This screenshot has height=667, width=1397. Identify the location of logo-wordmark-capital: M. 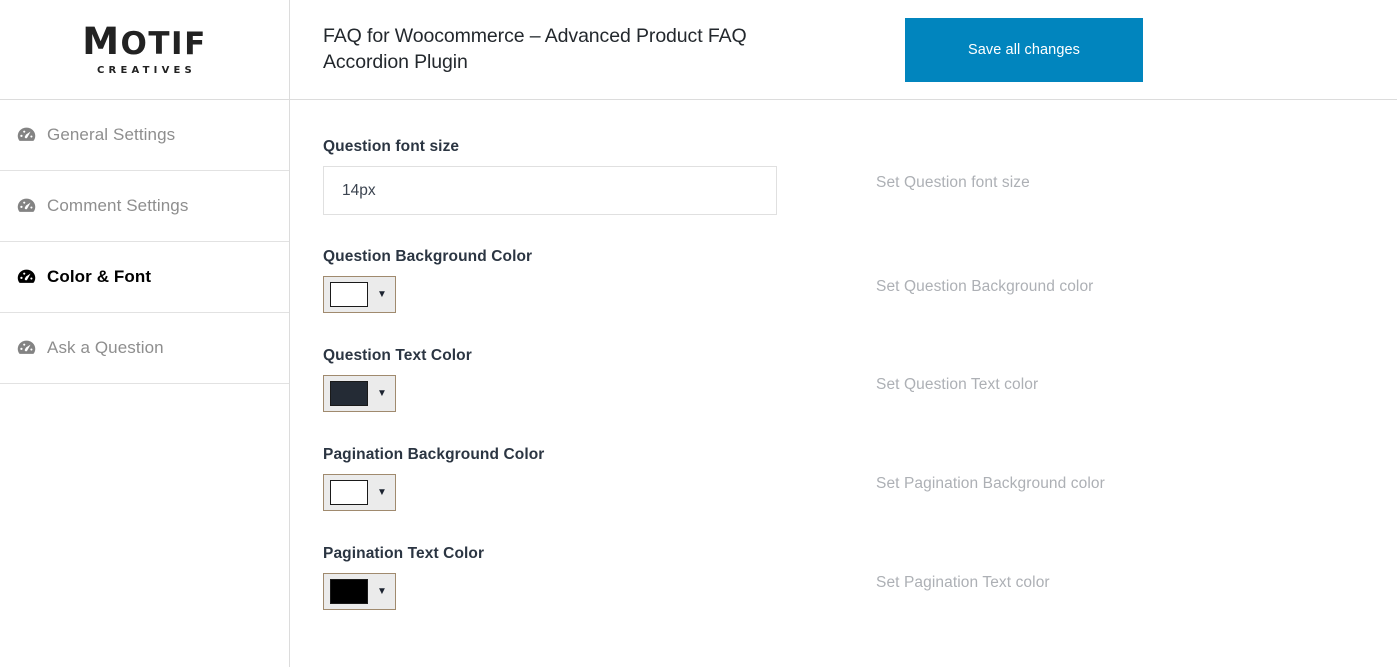
(101, 41).